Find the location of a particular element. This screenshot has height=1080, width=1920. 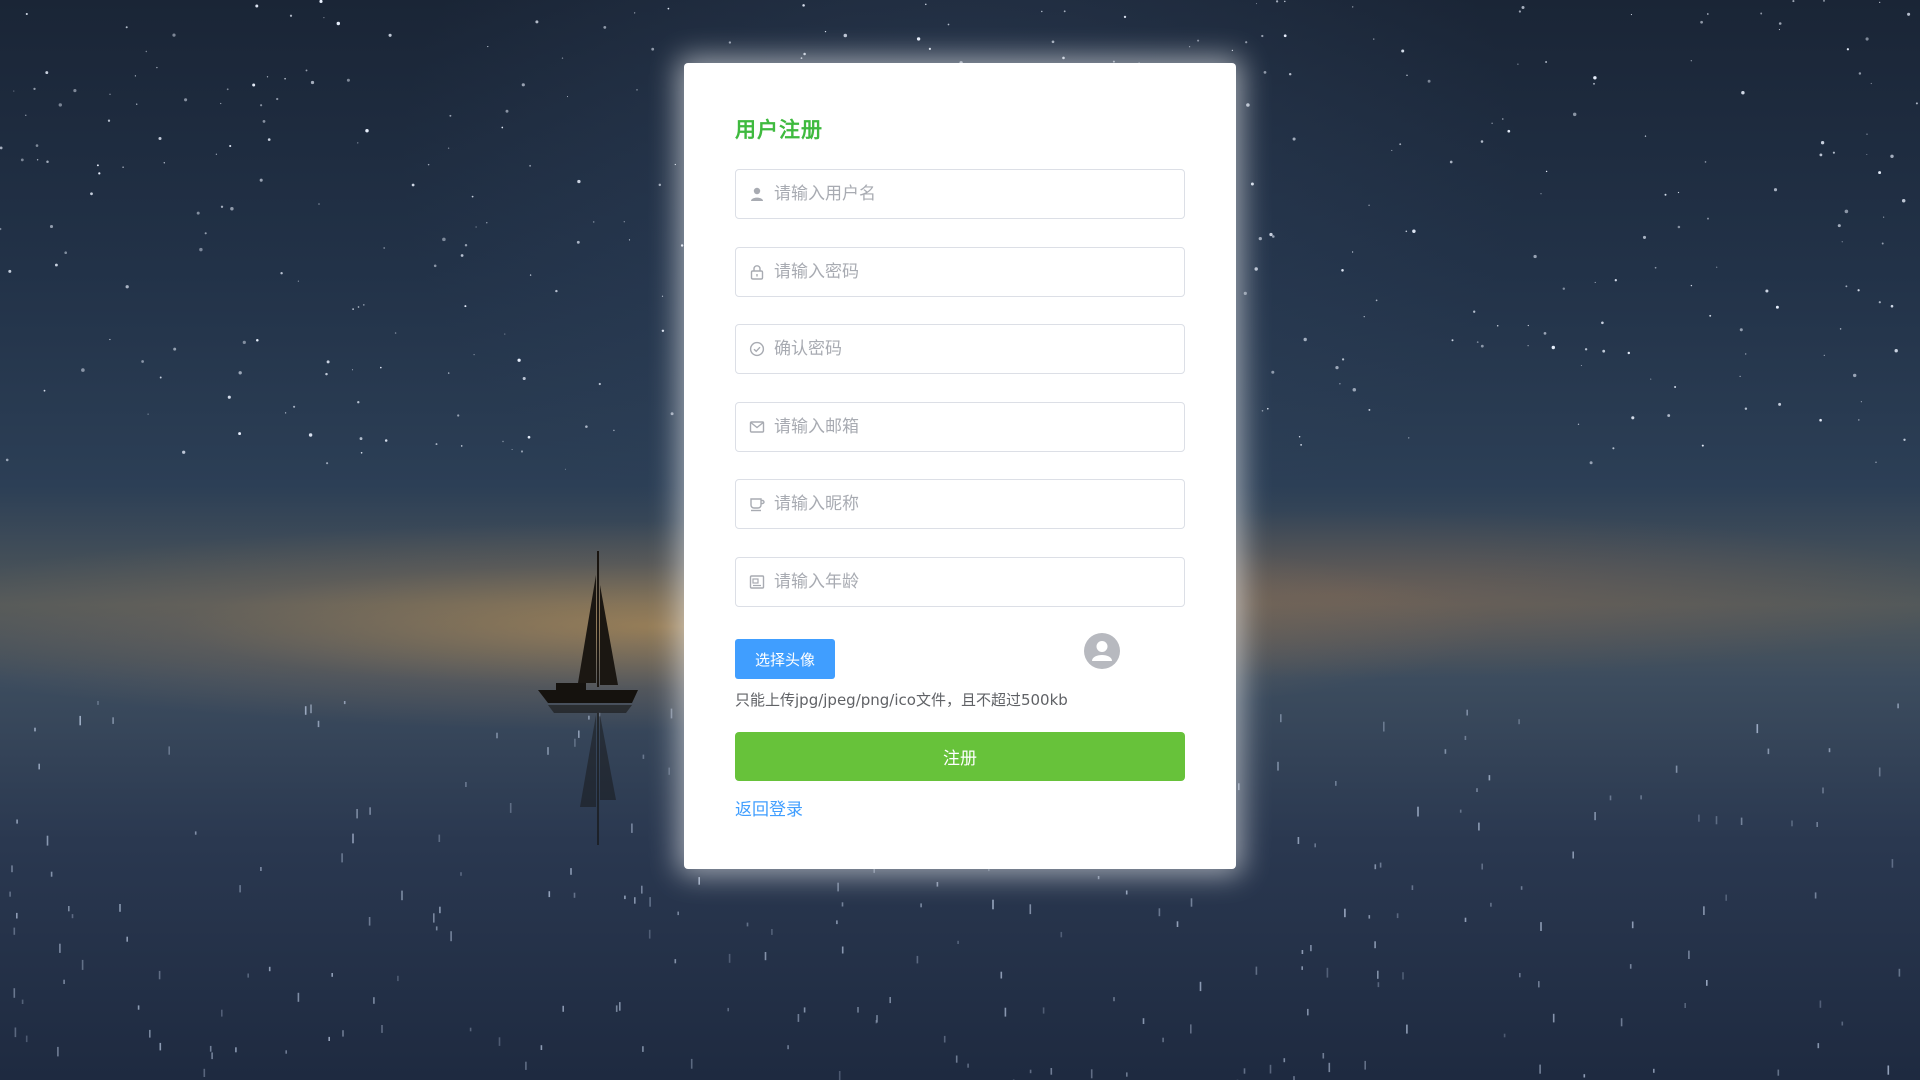

confirm-password-input is located at coordinates (974, 349).